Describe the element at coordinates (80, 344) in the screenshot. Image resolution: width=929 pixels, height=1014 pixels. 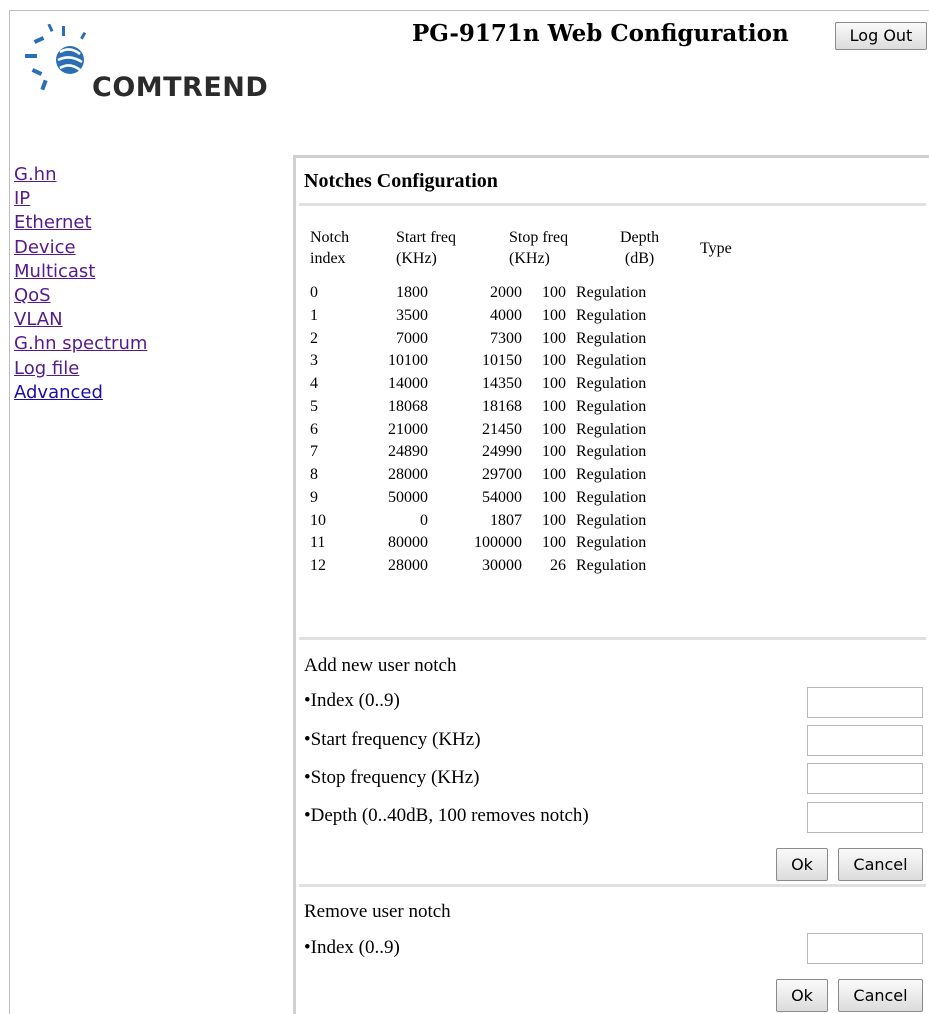
I see `sidebar-item-ghn-spectrum: G.hn spectrum` at that location.